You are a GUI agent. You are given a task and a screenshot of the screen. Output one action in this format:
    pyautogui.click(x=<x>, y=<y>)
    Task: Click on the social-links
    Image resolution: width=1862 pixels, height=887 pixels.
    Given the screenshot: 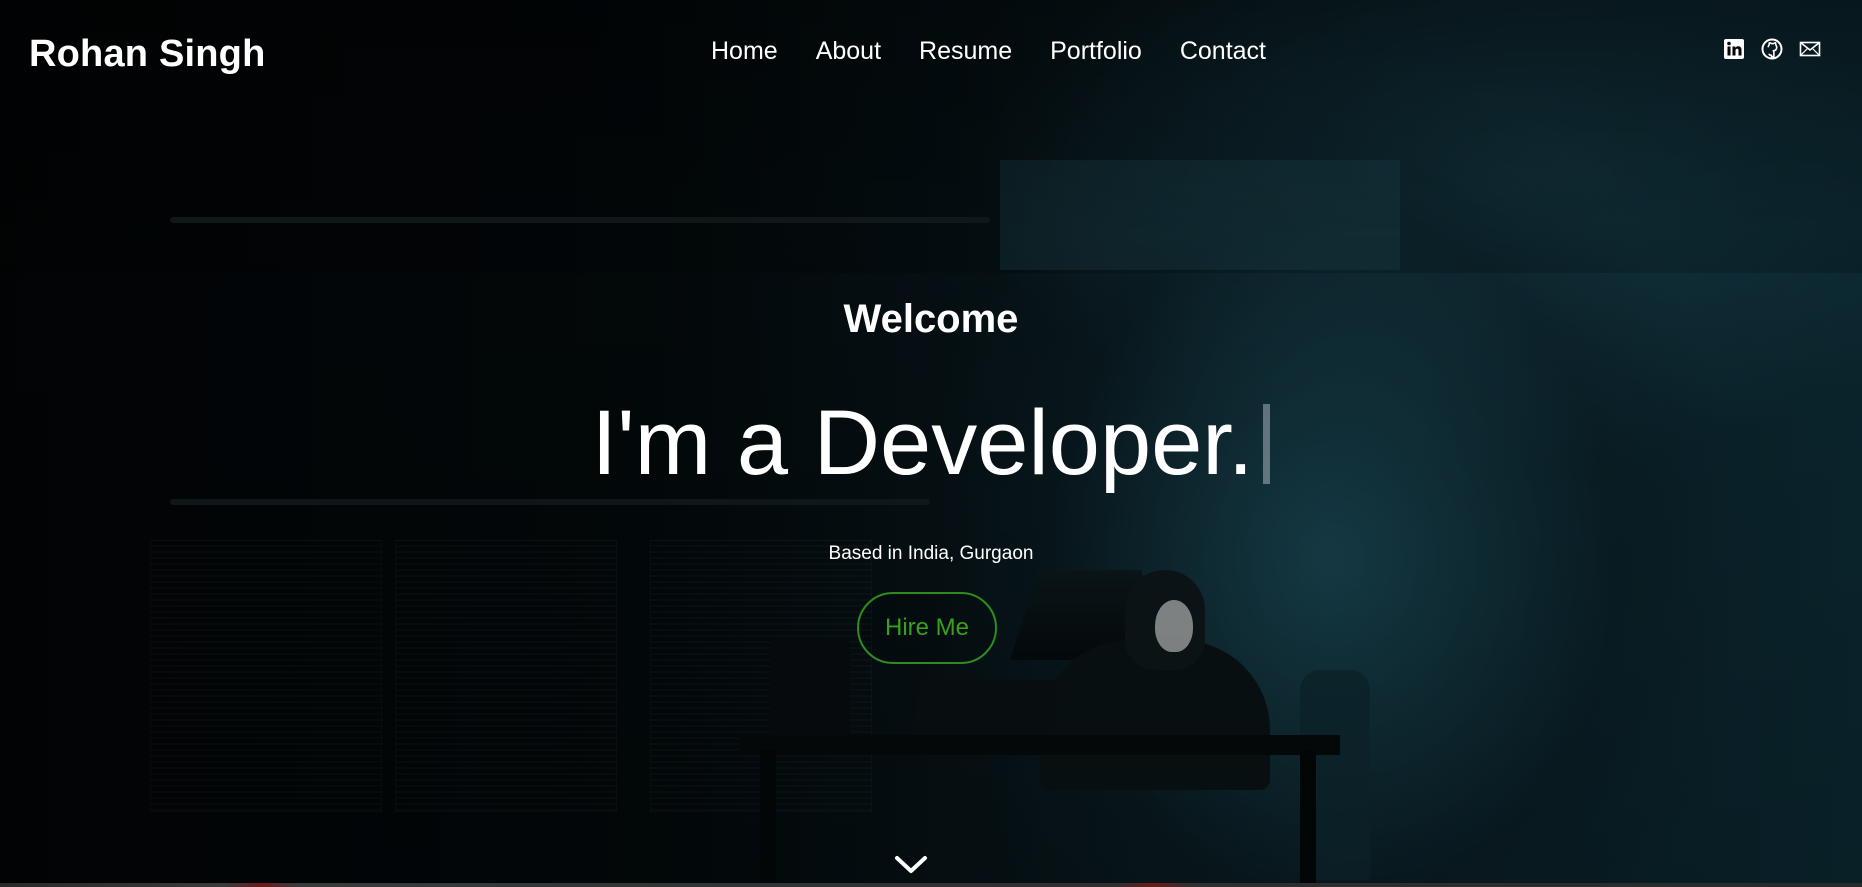 What is the action you would take?
    pyautogui.click(x=1772, y=49)
    